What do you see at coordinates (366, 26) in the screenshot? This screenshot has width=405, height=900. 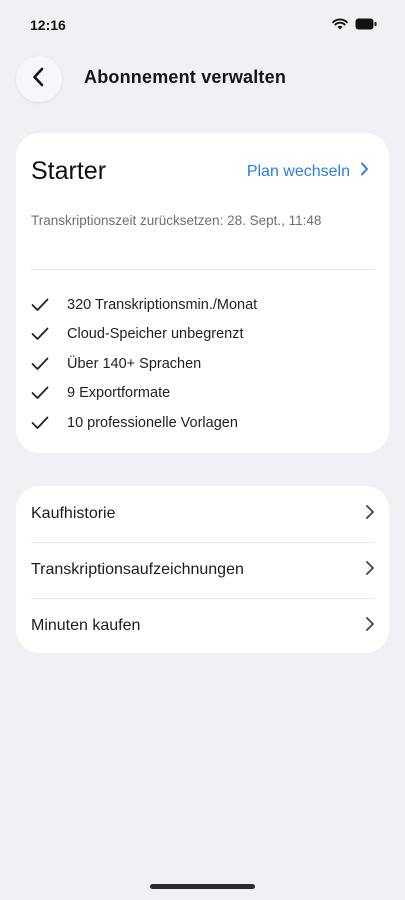 I see `battery-icon` at bounding box center [366, 26].